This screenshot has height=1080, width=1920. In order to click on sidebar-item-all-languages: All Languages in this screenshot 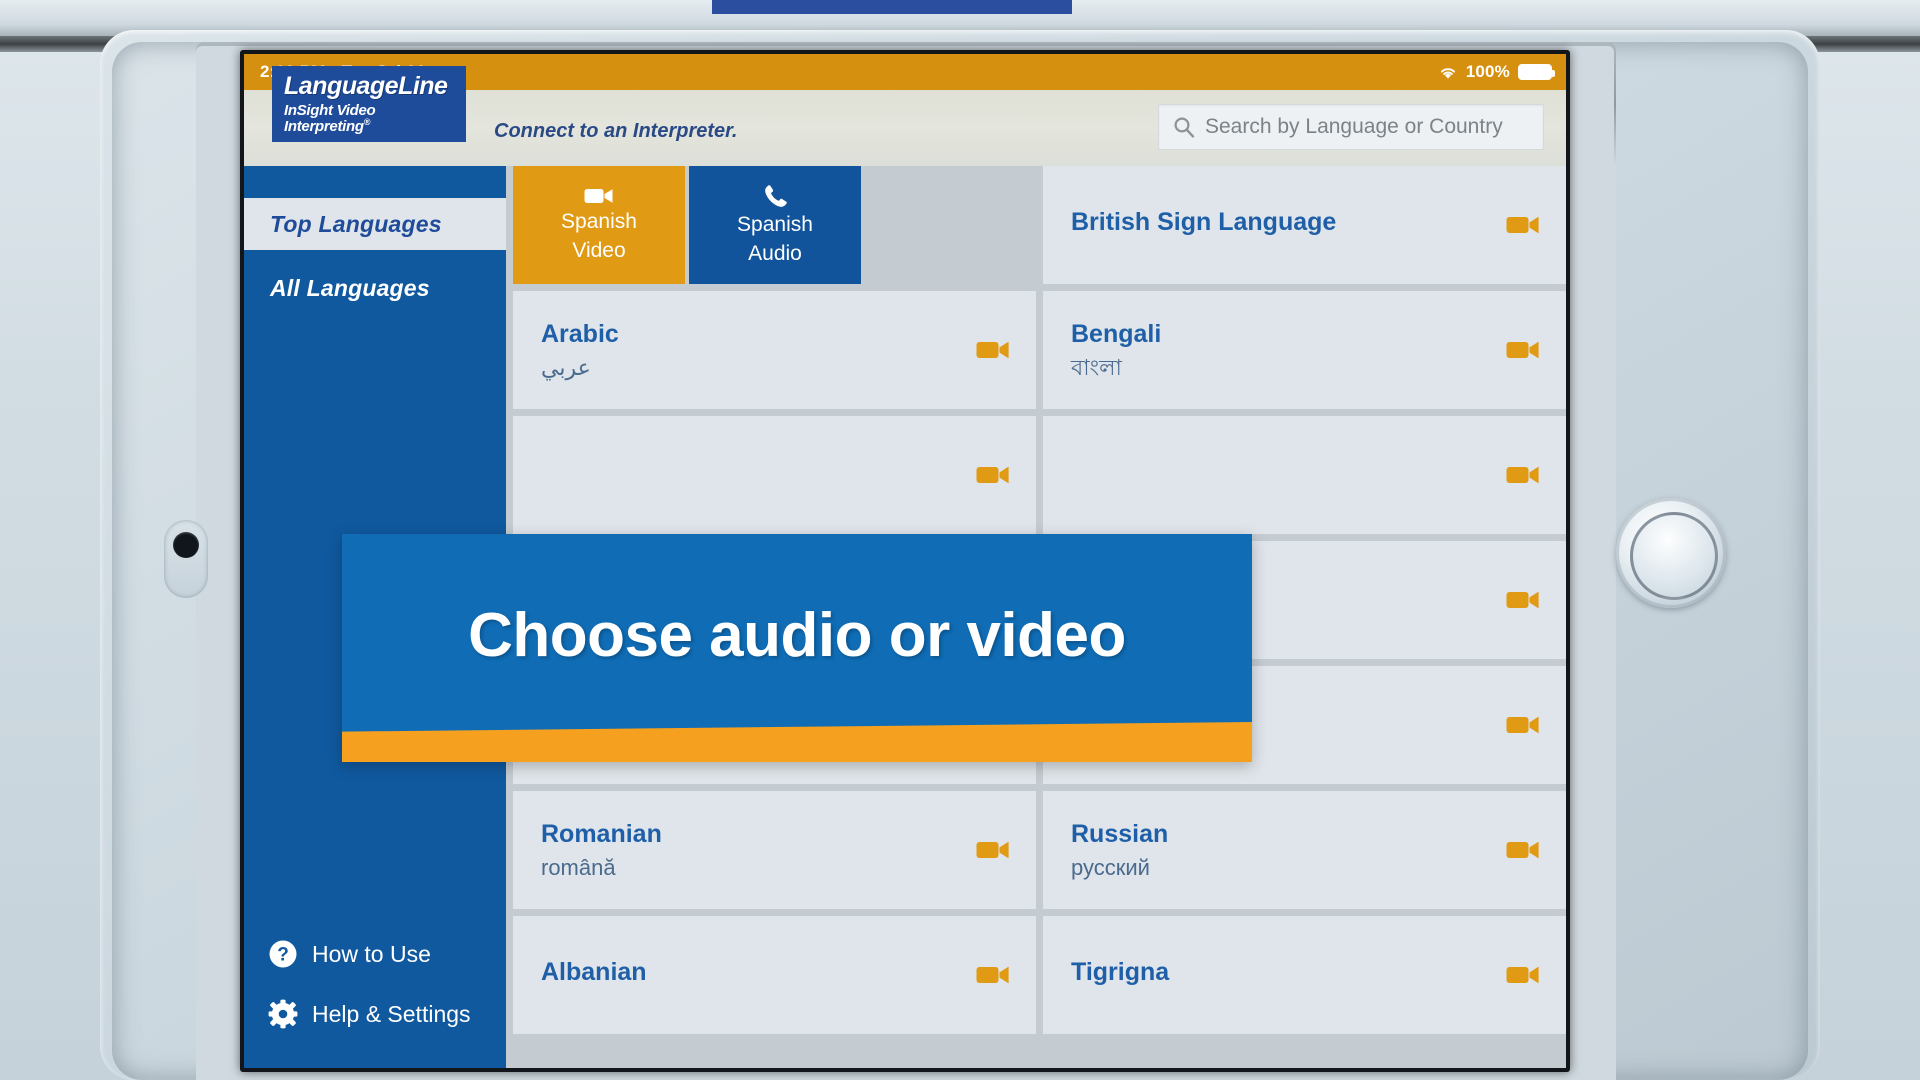, I will do `click(375, 288)`.